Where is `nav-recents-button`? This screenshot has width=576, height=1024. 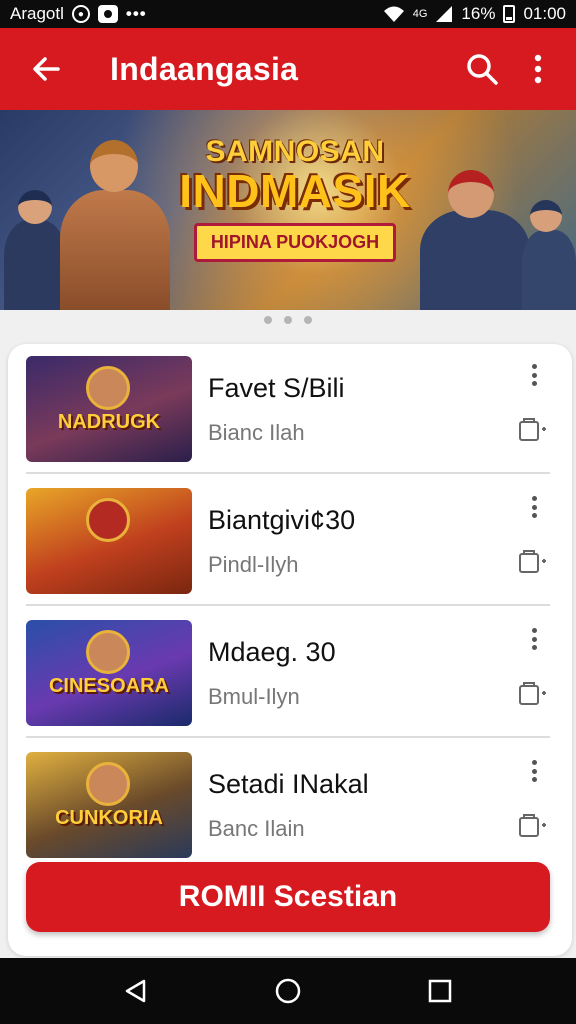
nav-recents-button is located at coordinates (440, 991).